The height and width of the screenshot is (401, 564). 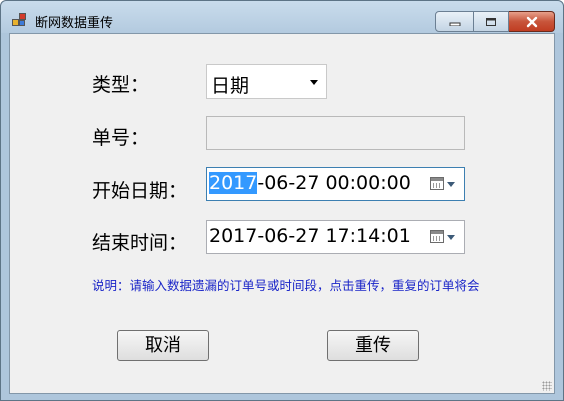 I want to click on end-time-label: 结束时间：, so click(x=140, y=243).